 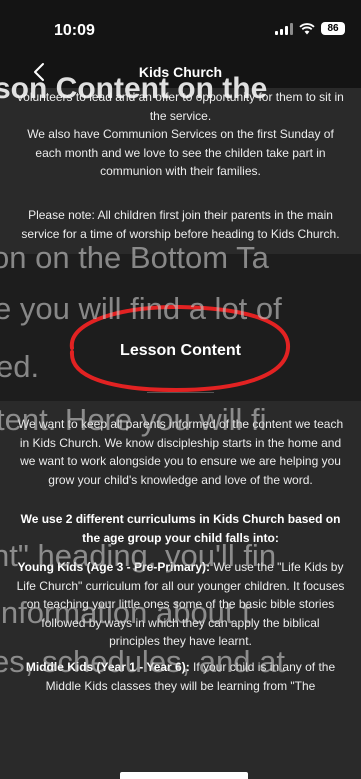 What do you see at coordinates (74, 30) in the screenshot?
I see `status-time: 10:09` at bounding box center [74, 30].